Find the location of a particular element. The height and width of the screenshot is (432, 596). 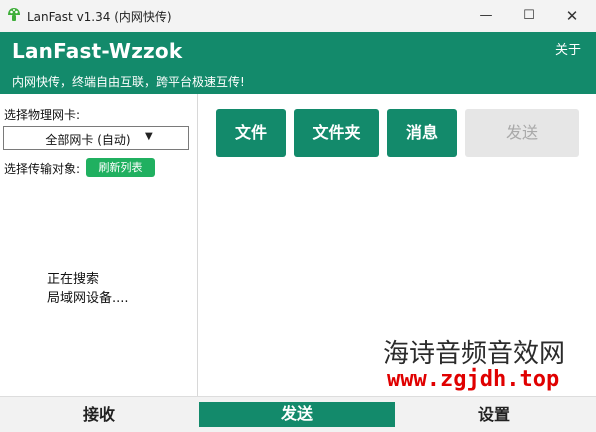

mushroom-icon is located at coordinates (14, 14).